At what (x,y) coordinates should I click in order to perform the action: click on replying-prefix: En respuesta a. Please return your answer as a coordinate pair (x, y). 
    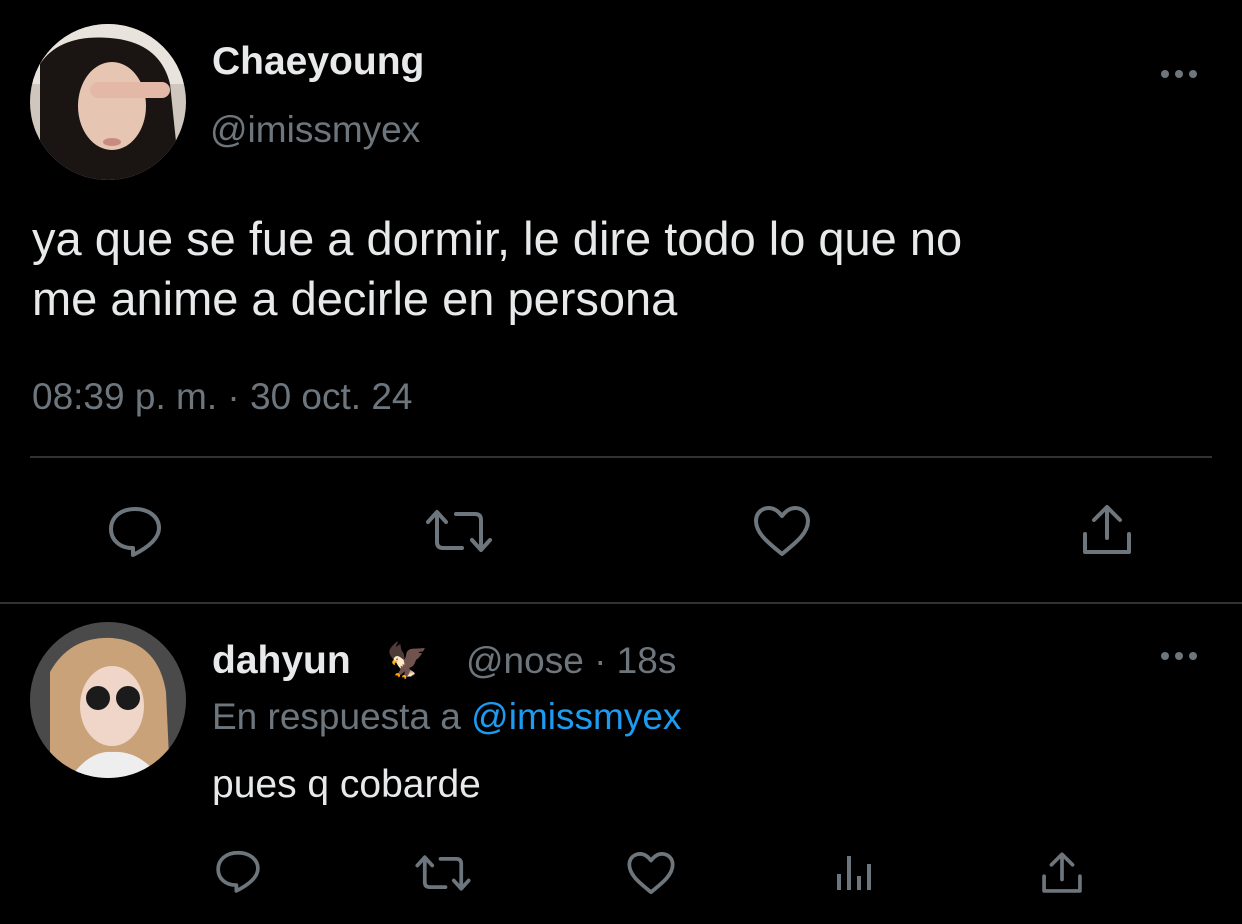
    Looking at the image, I should click on (336, 716).